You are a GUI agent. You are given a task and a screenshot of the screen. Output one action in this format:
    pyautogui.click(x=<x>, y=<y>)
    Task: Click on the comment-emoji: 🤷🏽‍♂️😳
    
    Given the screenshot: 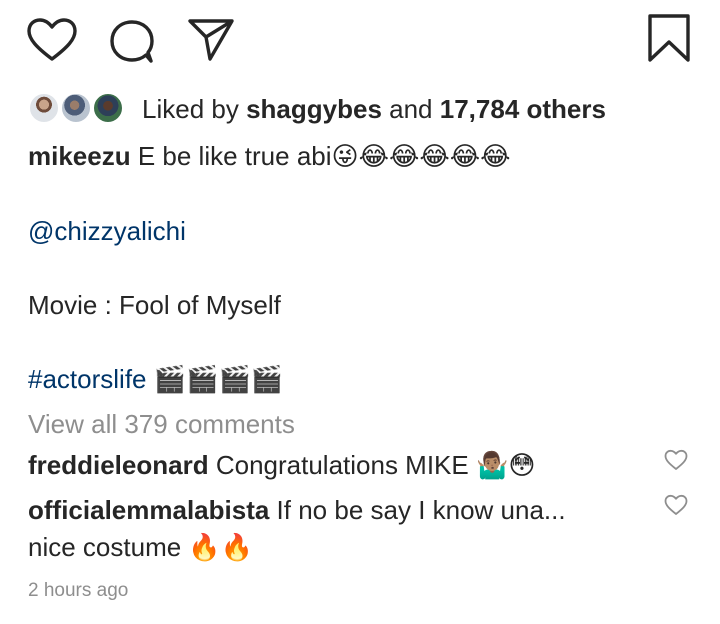 What is the action you would take?
    pyautogui.click(x=505, y=465)
    